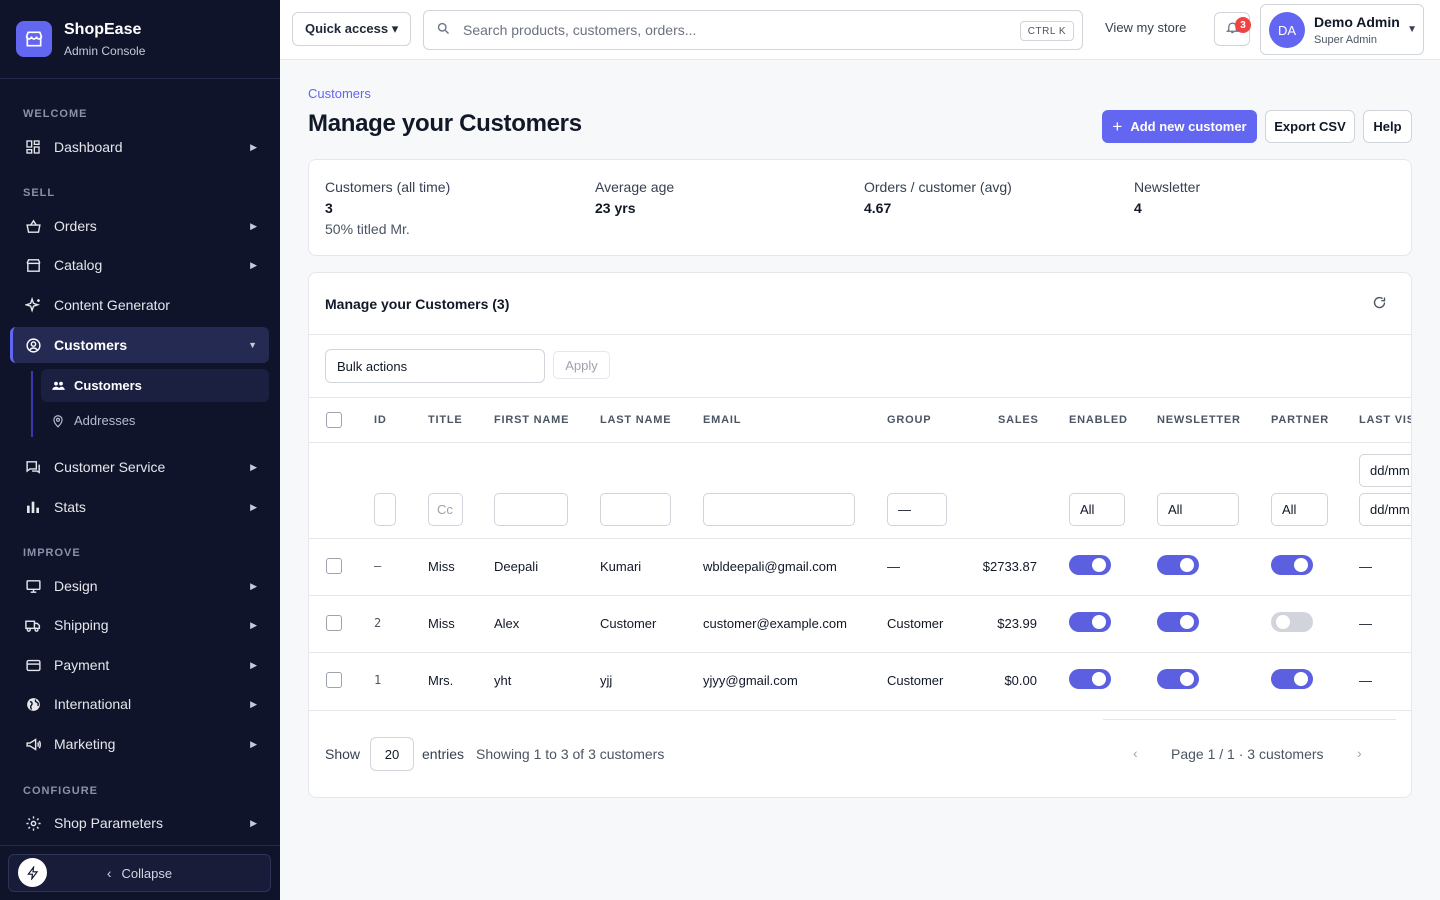  Describe the element at coordinates (139, 586) in the screenshot. I see `sidebar-item-design: Design ▶` at that location.